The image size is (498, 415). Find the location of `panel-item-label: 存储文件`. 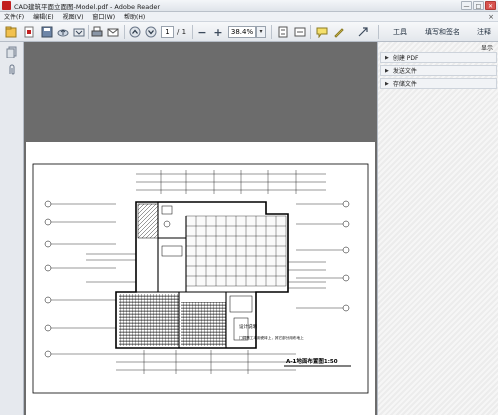

panel-item-label: 存储文件 is located at coordinates (404, 84).